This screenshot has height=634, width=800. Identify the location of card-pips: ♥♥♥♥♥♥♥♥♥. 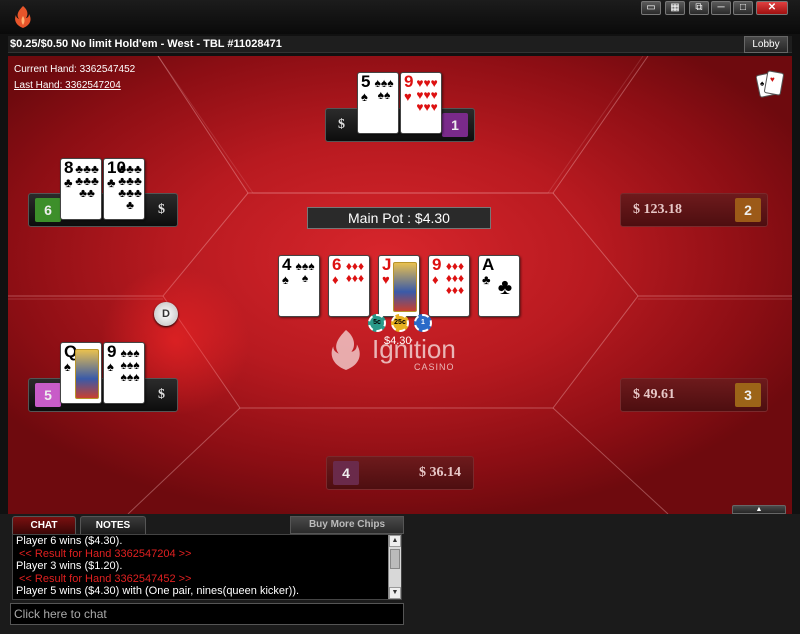
(427, 95).